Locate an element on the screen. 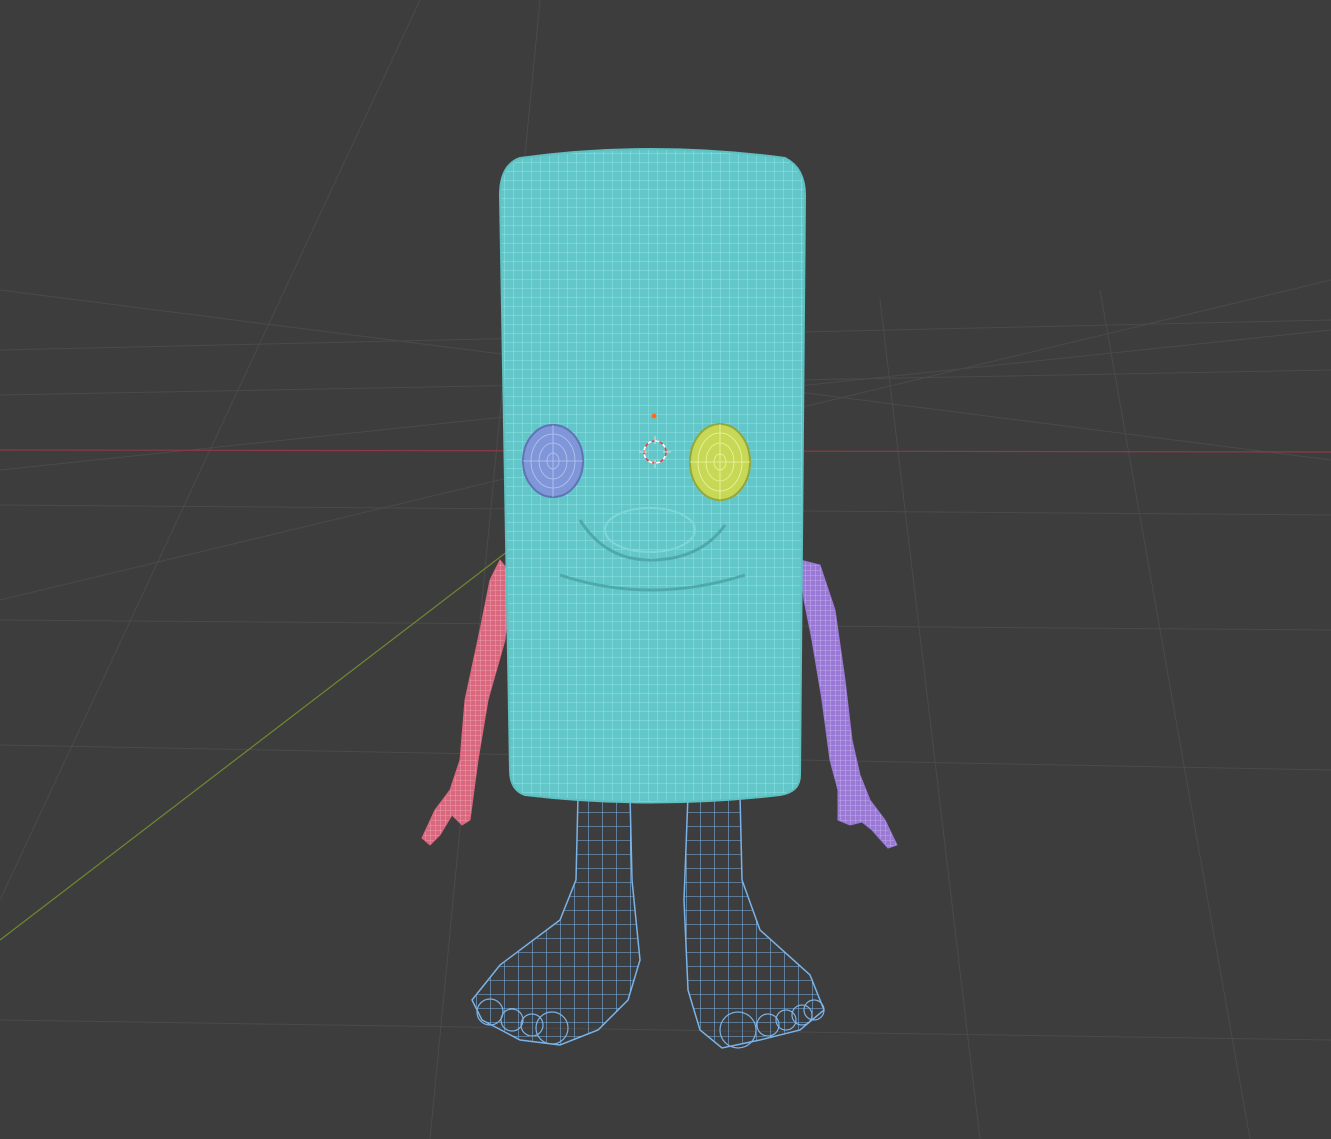 This screenshot has width=1331, height=1139. left-eye-mesh is located at coordinates (553, 461).